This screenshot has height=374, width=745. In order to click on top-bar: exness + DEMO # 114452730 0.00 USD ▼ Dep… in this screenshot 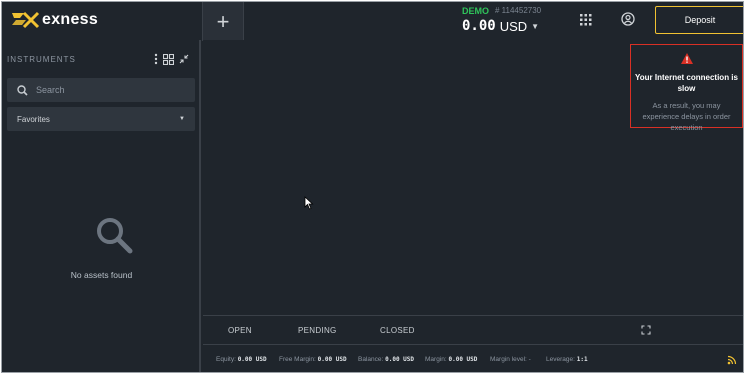, I will do `click(372, 21)`.